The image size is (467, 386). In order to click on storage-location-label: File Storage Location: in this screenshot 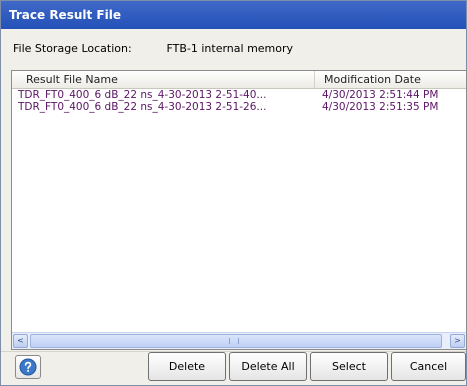, I will do `click(72, 48)`.